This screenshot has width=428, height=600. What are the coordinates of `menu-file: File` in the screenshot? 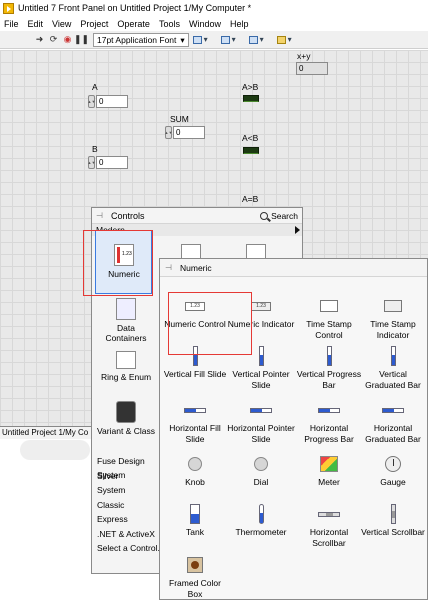 It's located at (11, 24).